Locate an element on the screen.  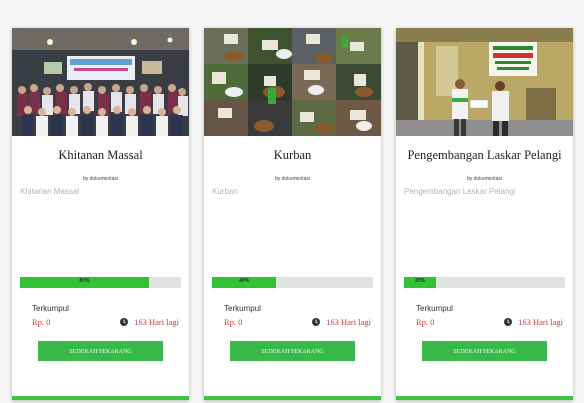
progress-bar: 80% is located at coordinates (100, 282).